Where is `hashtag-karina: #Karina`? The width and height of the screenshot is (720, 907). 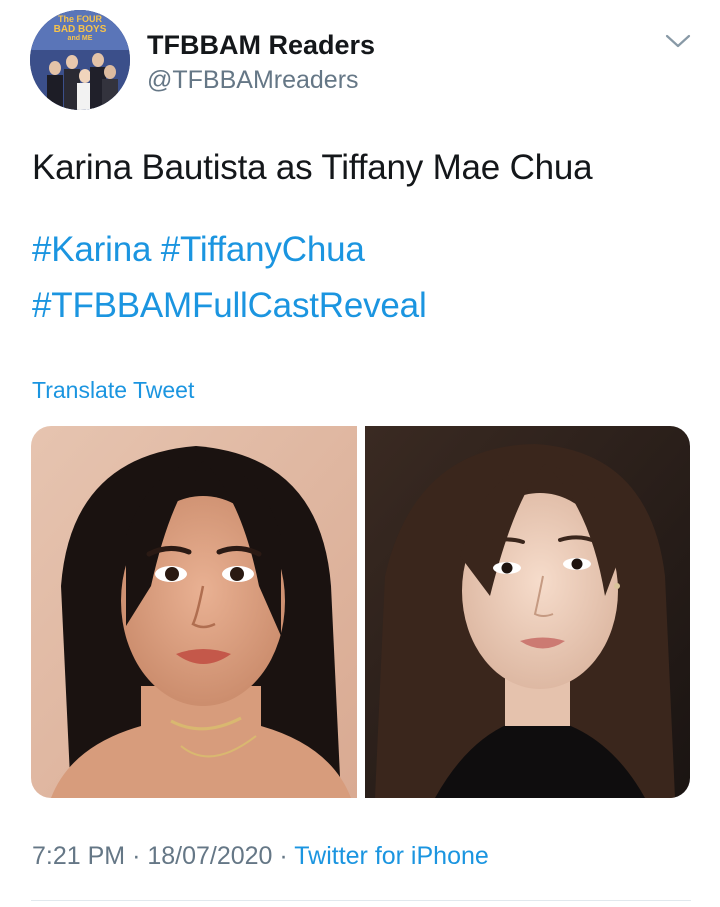
hashtag-karina: #Karina is located at coordinates (91, 249).